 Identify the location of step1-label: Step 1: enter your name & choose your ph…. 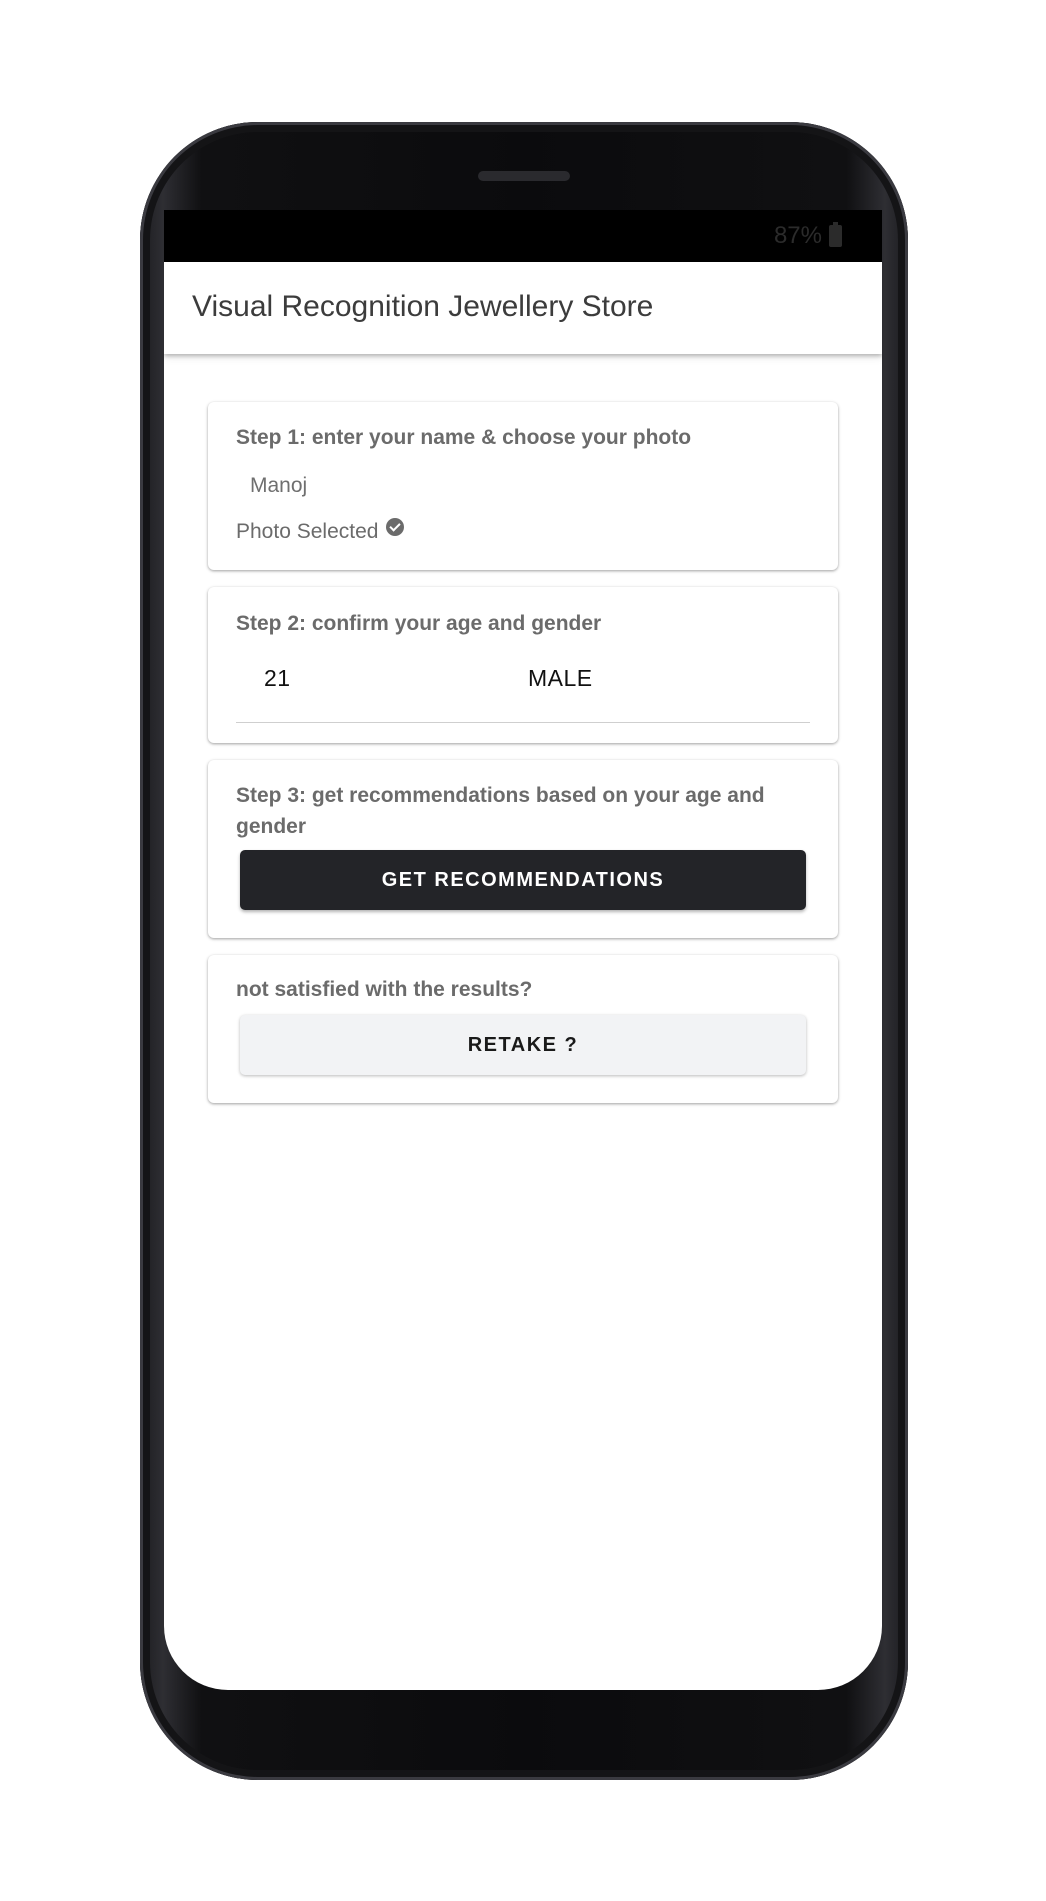
(464, 437).